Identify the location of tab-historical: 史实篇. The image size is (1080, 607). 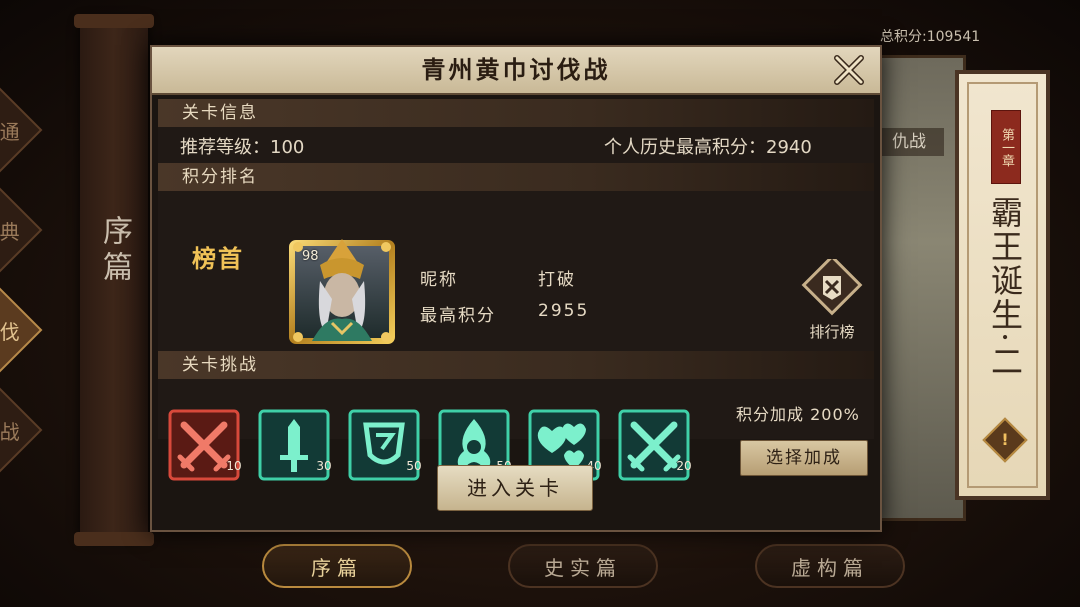
(583, 566).